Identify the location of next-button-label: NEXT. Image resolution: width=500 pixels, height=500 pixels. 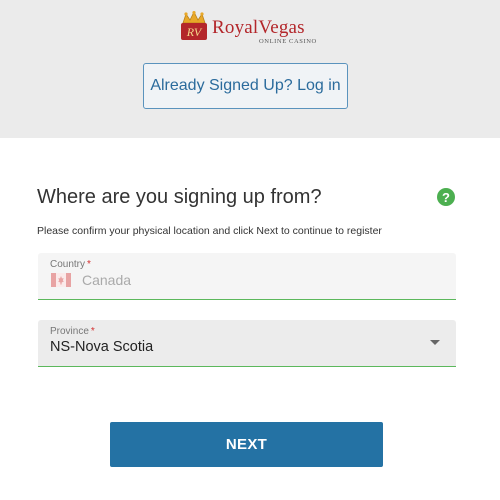
(246, 444).